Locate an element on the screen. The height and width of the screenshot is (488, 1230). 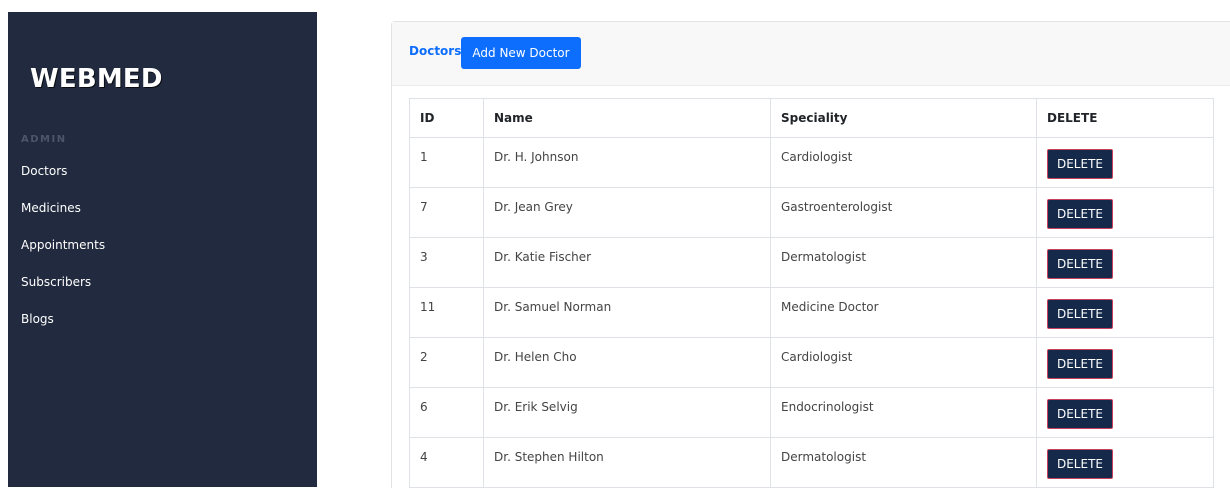
cell-name: Dr. Stephen Hilton is located at coordinates (627, 462).